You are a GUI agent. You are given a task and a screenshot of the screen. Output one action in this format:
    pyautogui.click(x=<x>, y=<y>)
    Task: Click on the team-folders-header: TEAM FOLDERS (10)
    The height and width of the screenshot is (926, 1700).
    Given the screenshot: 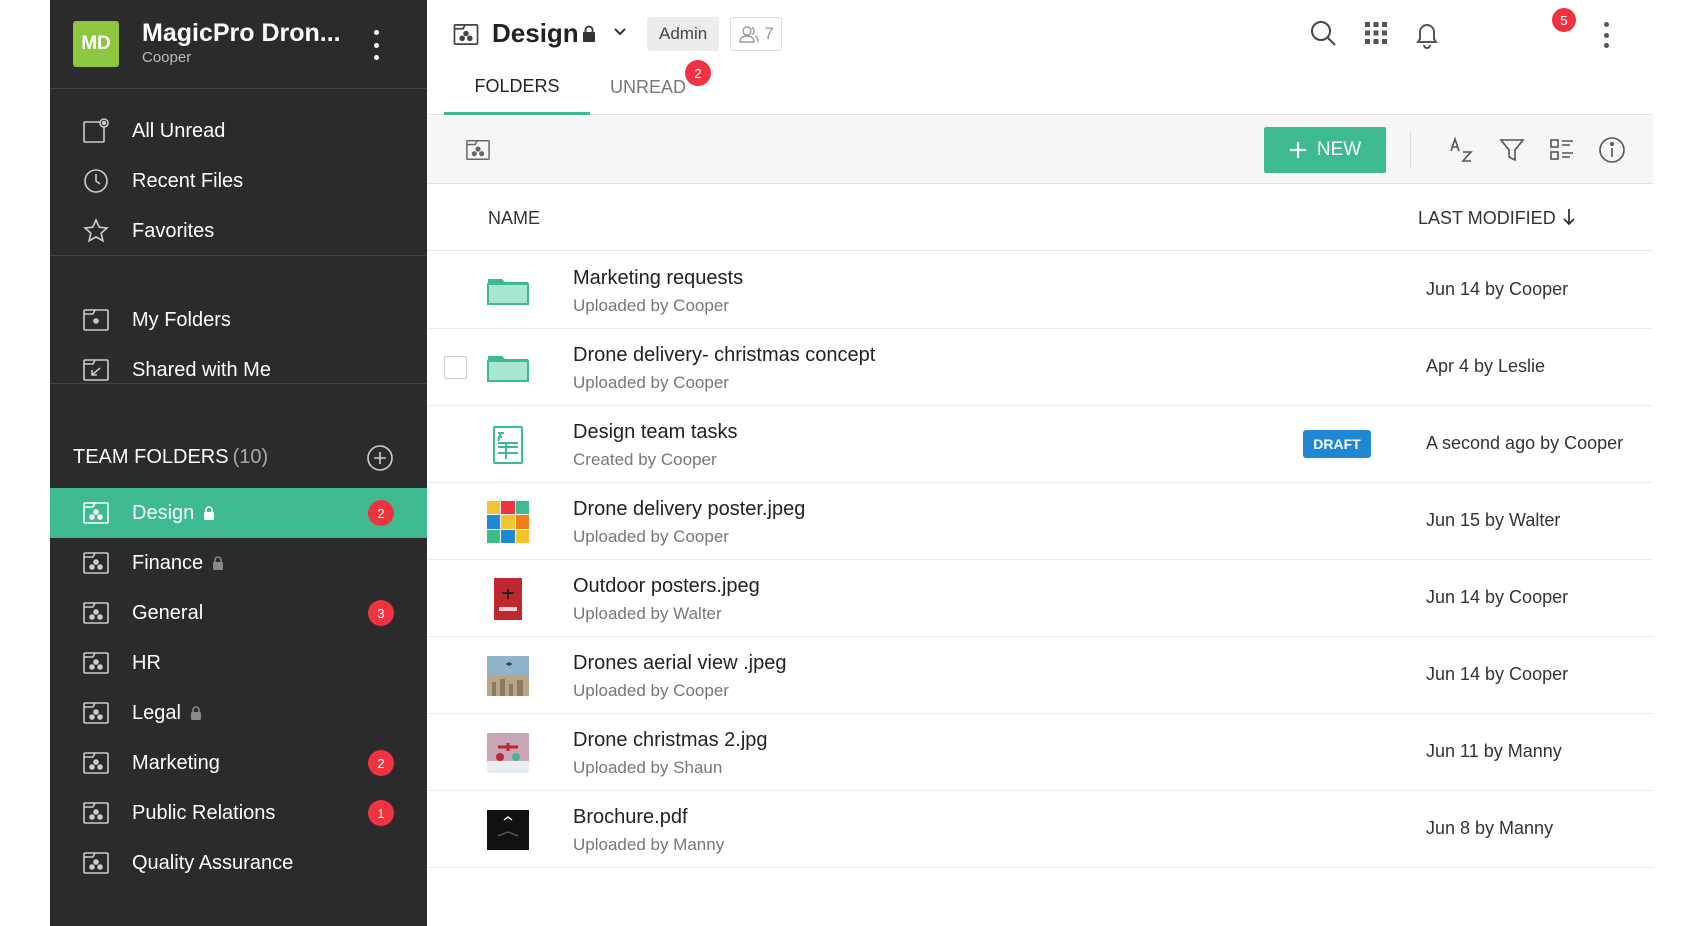 What is the action you would take?
    pyautogui.click(x=238, y=457)
    